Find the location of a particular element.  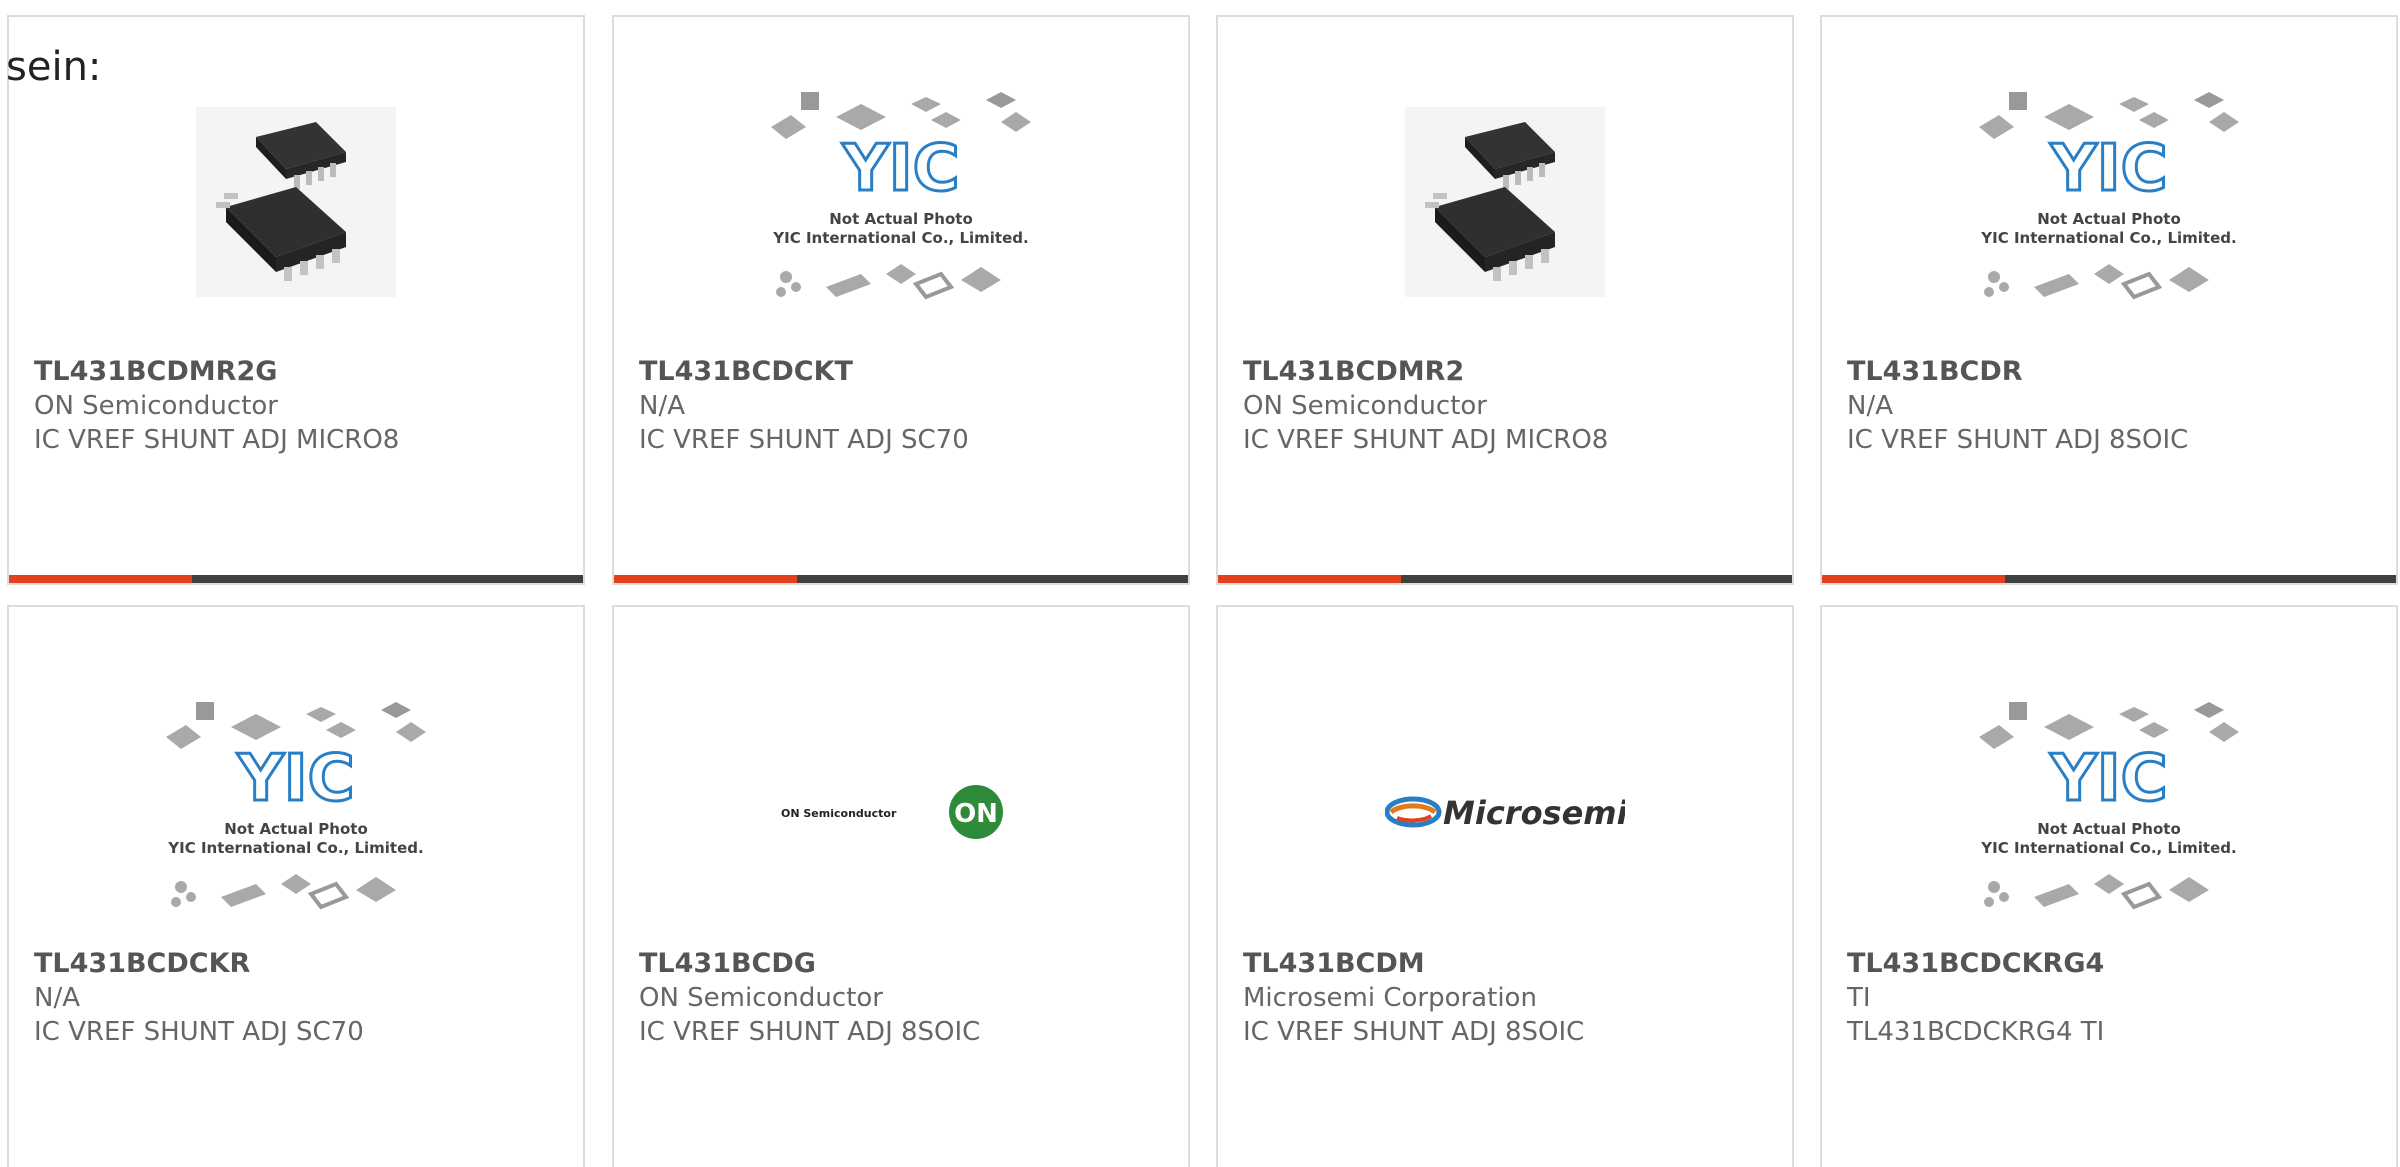

intro-text: sein: is located at coordinates (54, 67).